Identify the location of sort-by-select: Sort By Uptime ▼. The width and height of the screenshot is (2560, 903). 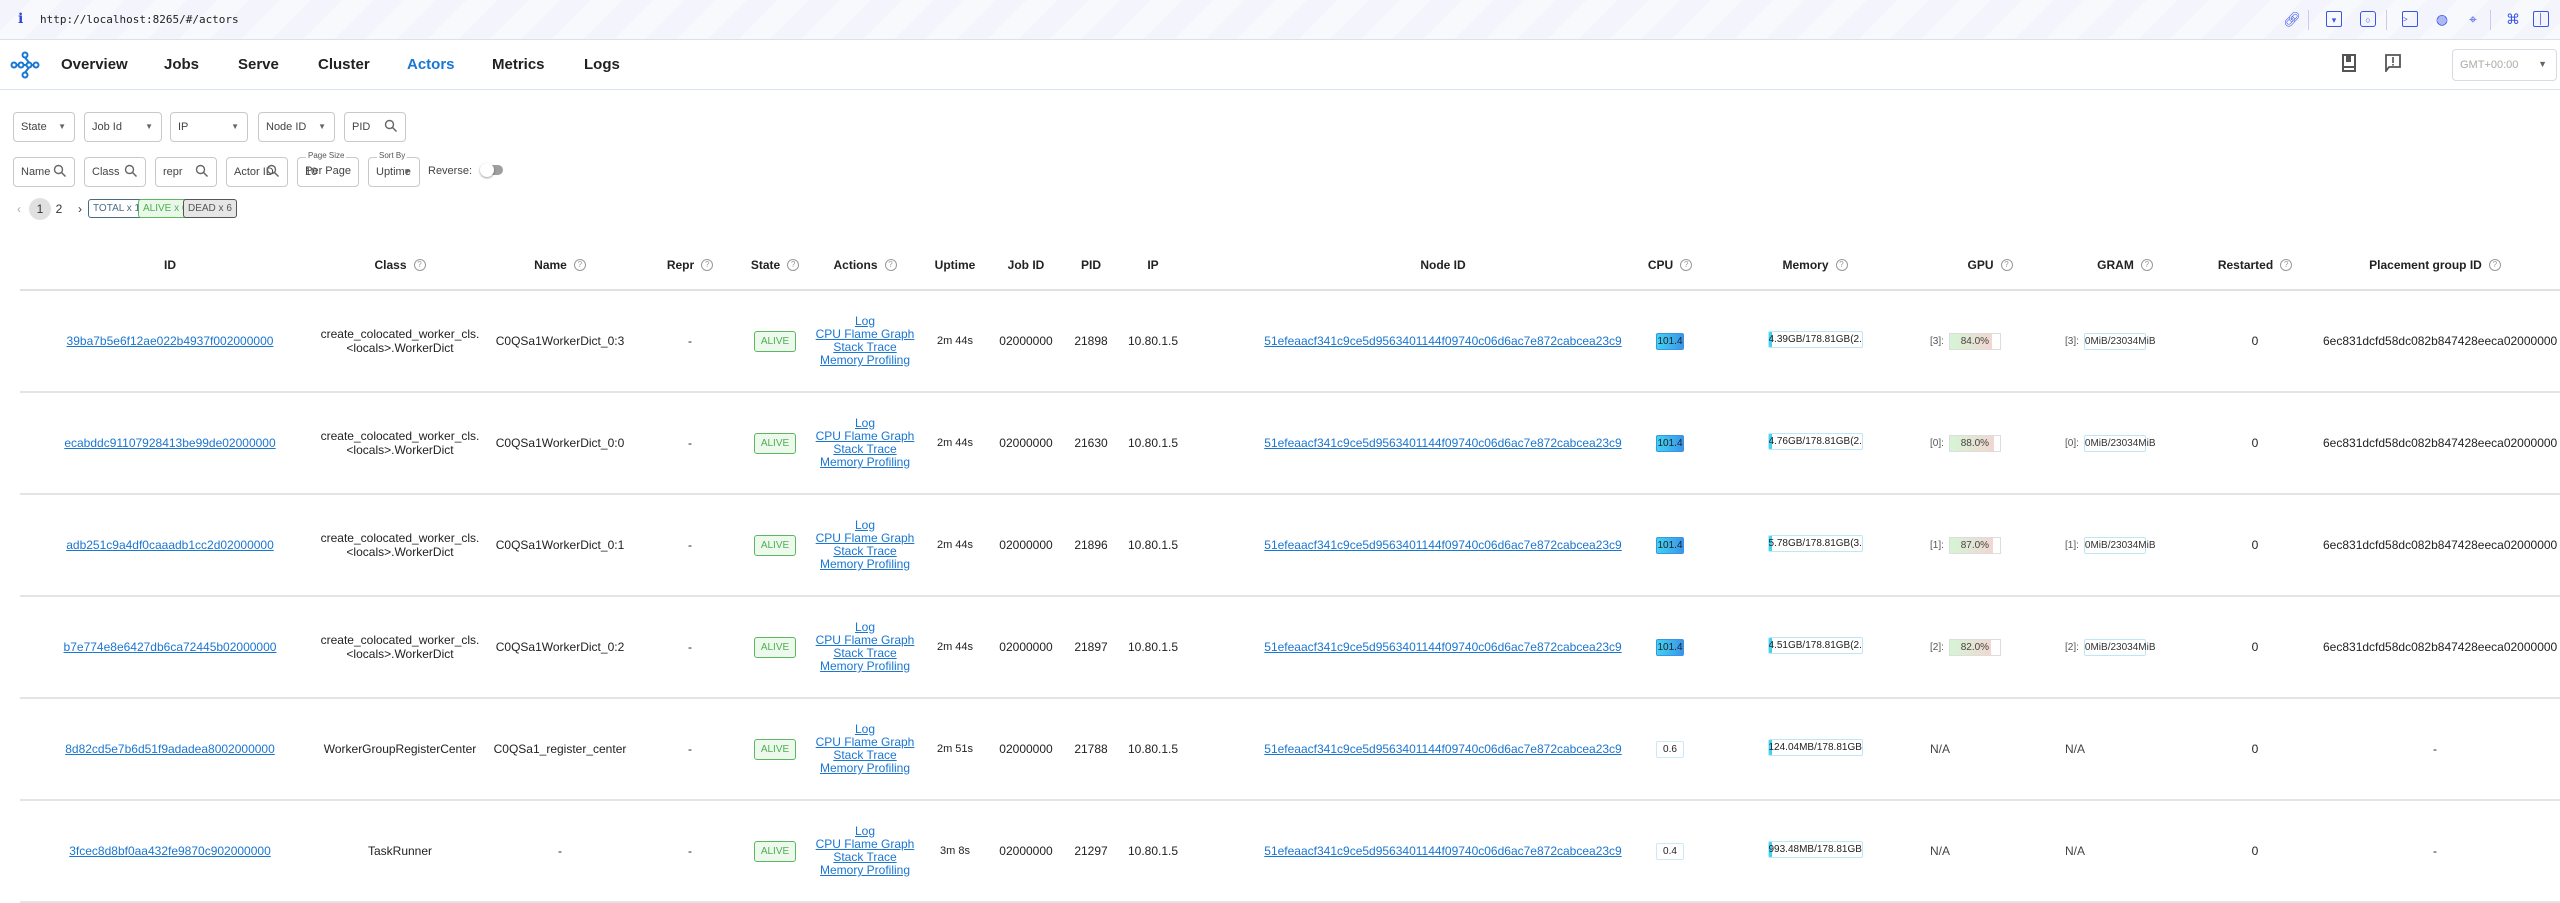
(394, 169).